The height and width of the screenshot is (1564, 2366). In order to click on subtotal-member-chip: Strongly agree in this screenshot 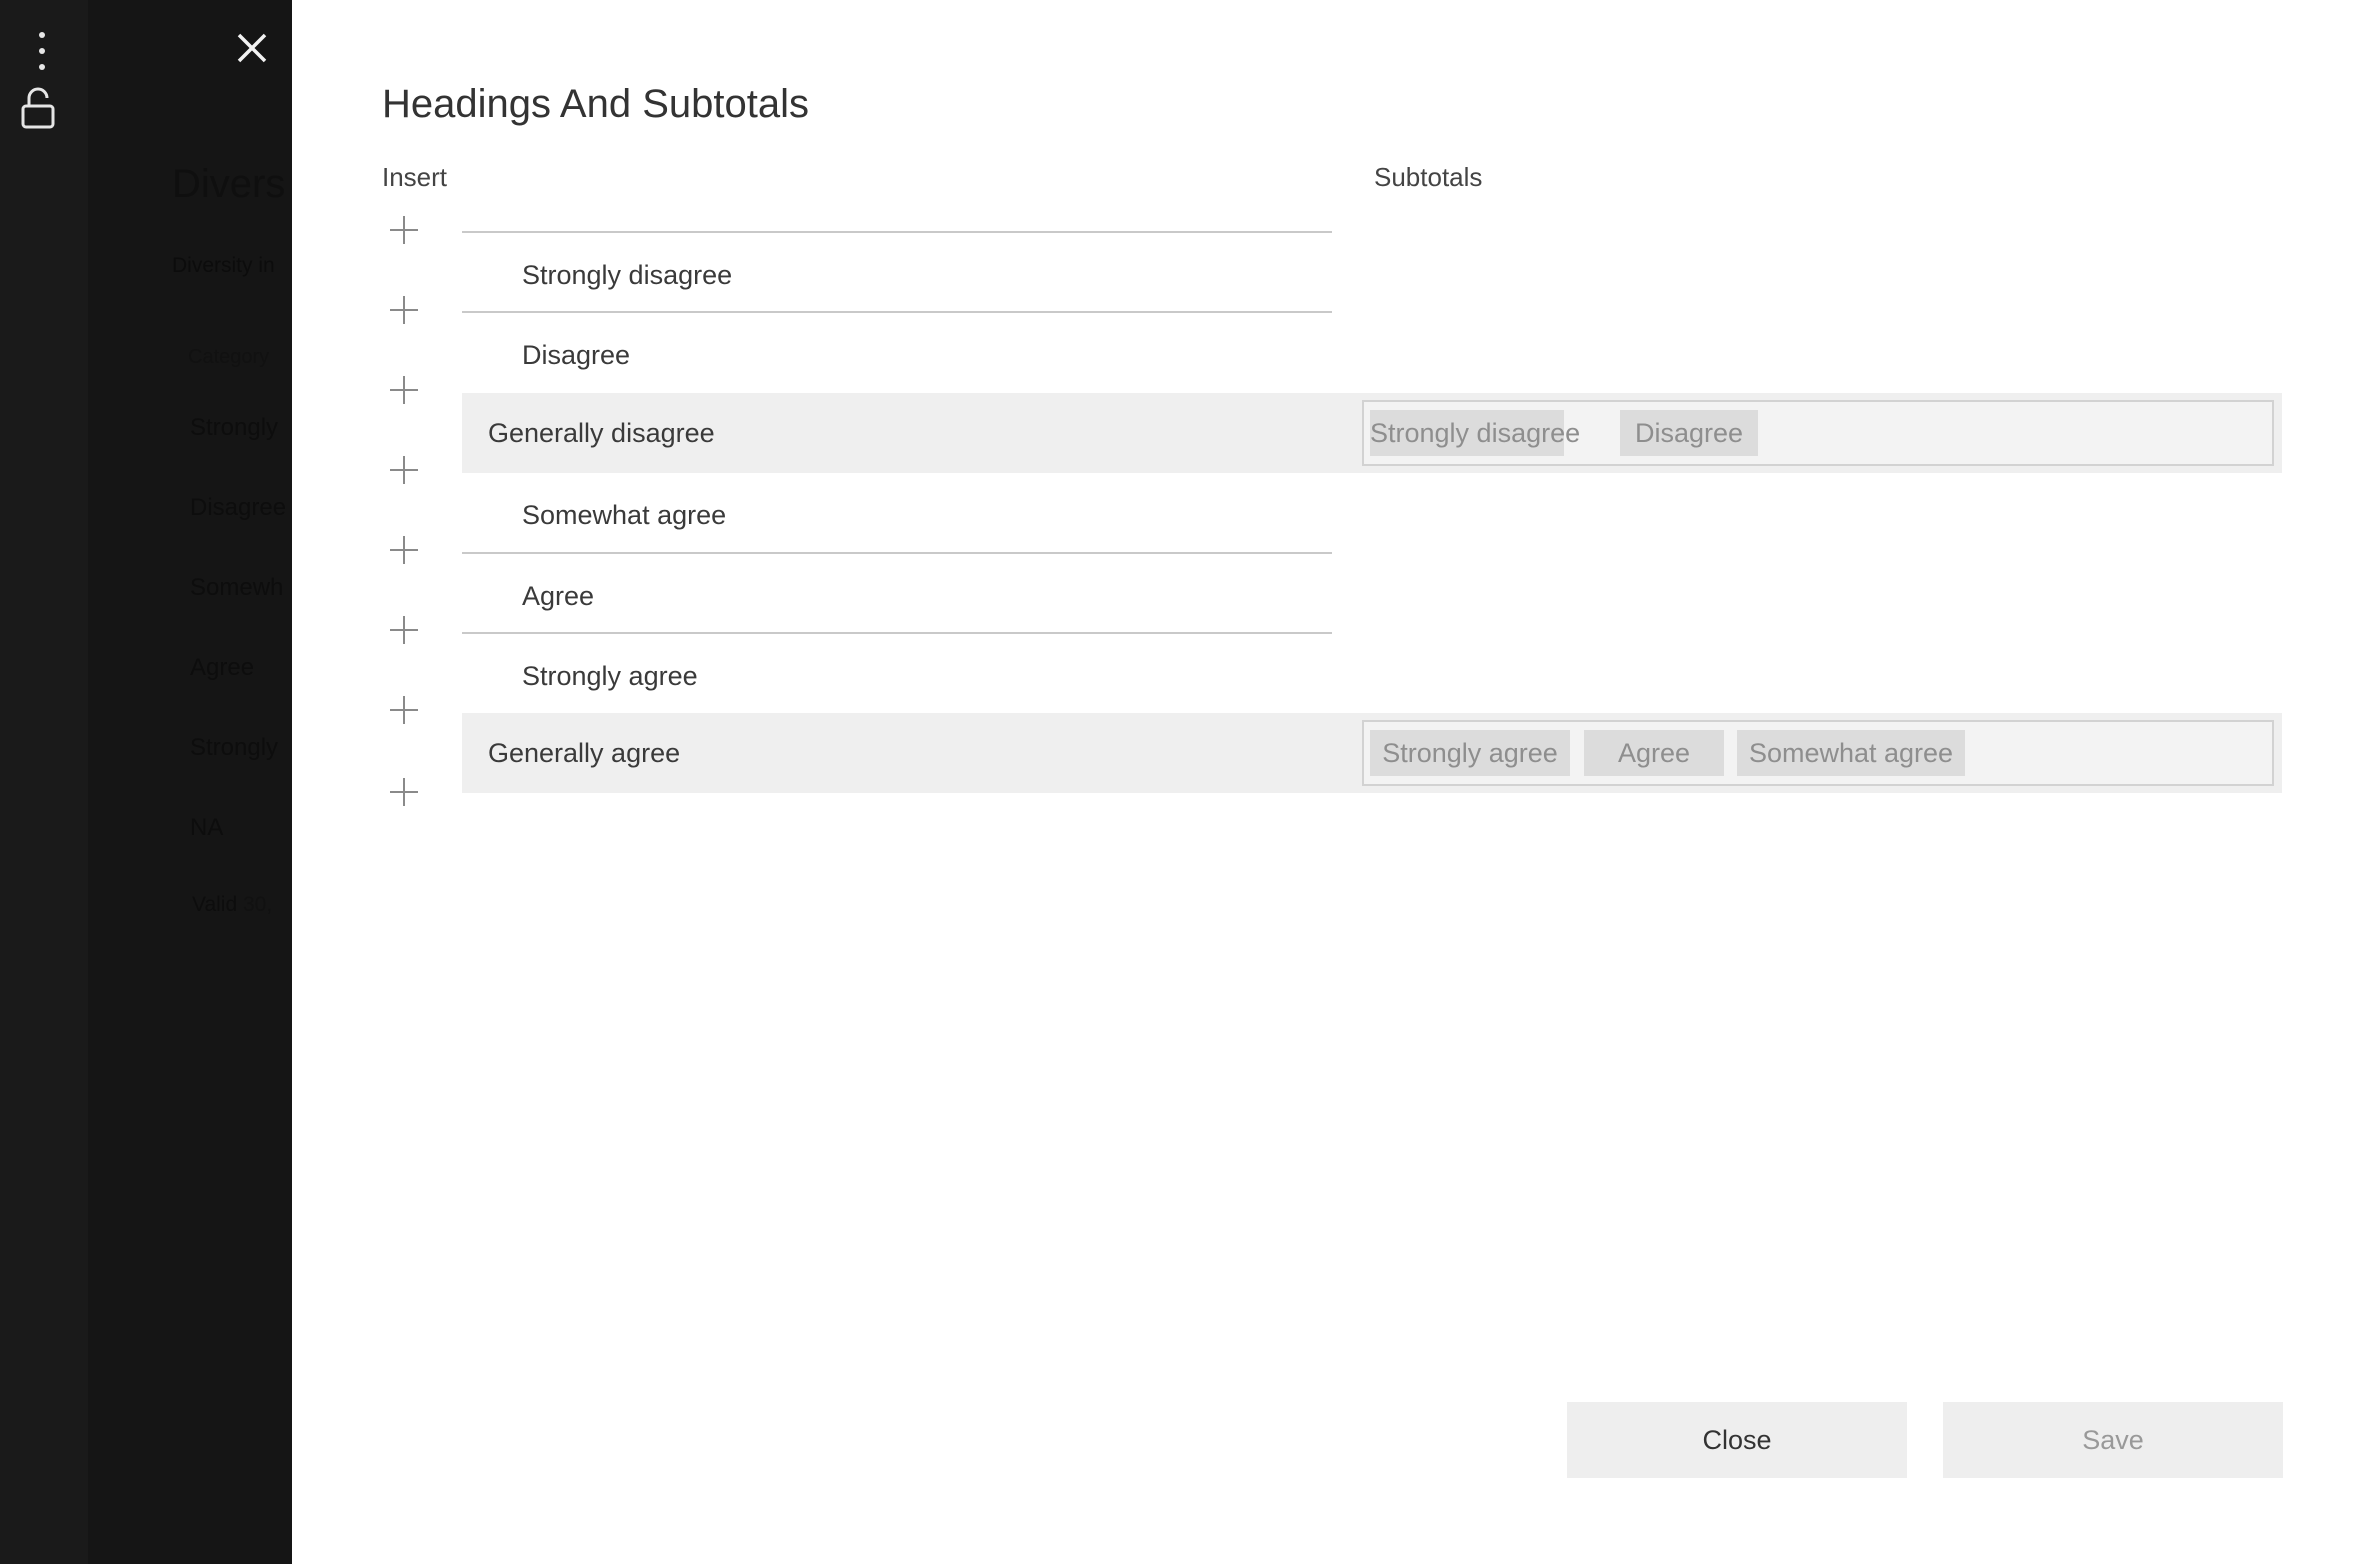, I will do `click(1470, 753)`.